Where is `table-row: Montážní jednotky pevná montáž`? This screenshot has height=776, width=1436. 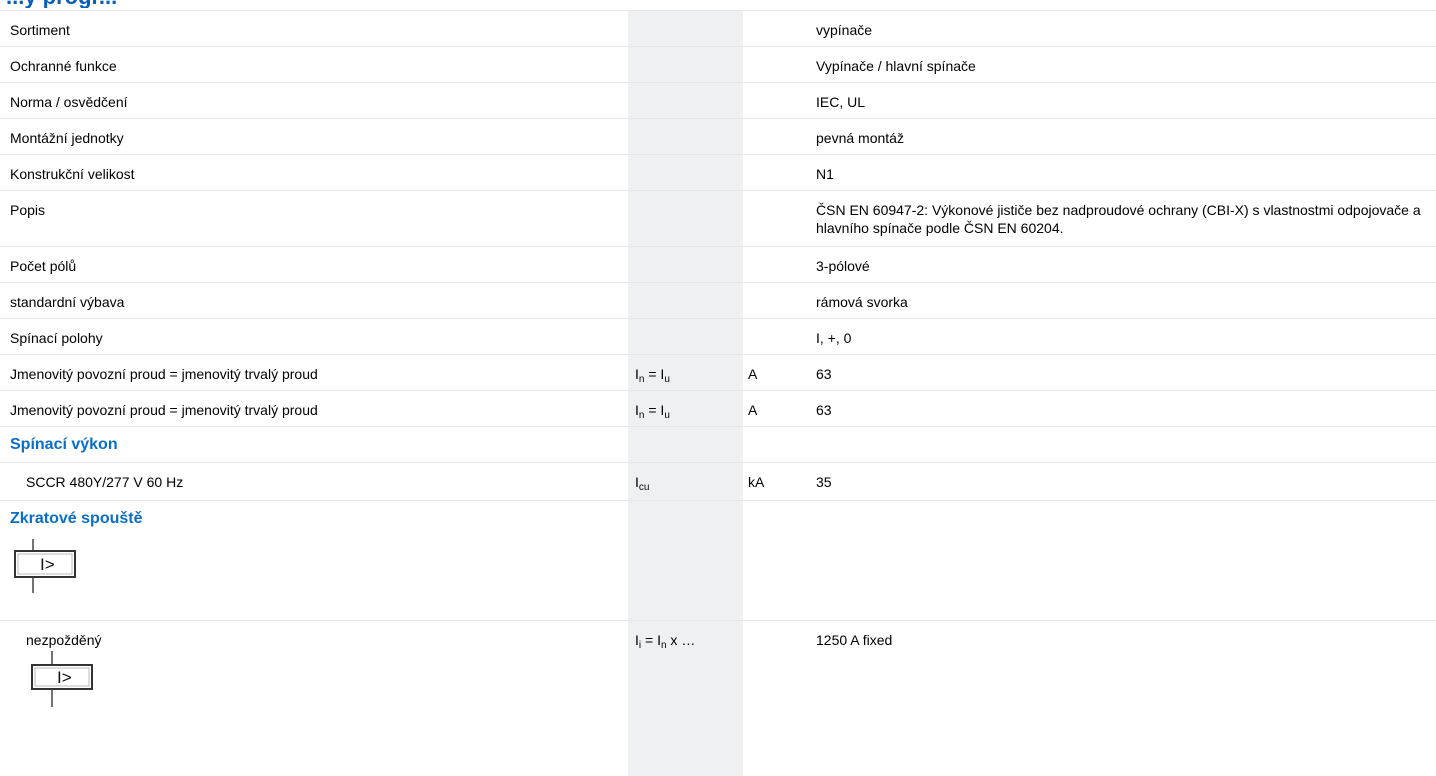
table-row: Montážní jednotky pevná montáž is located at coordinates (718, 136).